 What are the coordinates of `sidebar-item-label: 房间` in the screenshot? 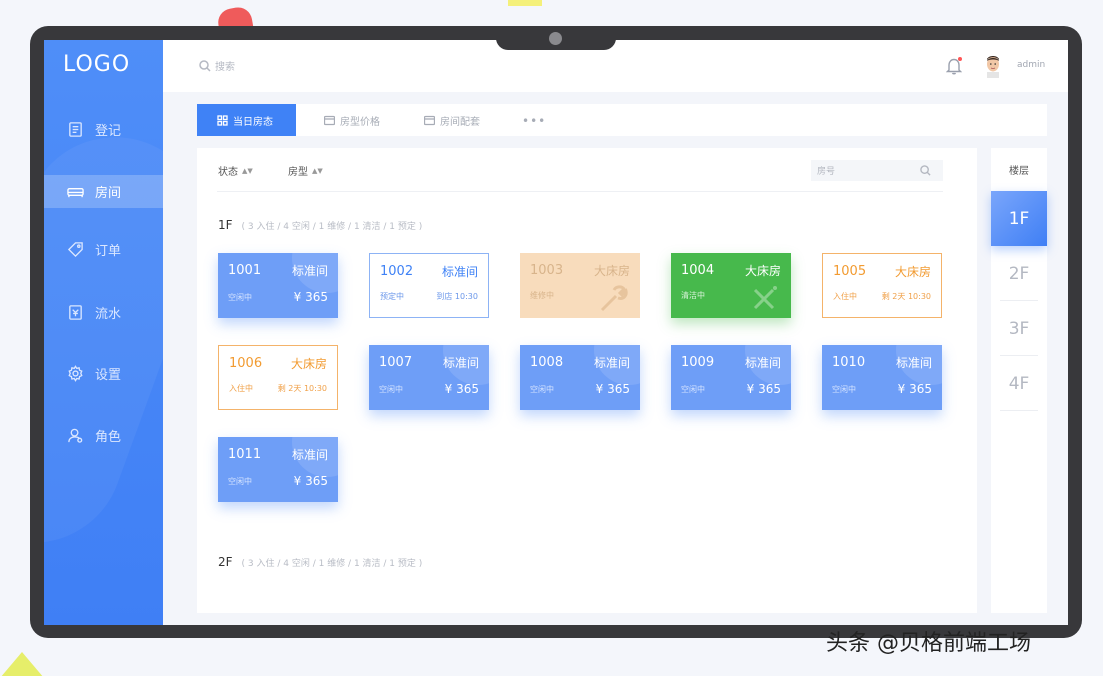 It's located at (108, 193).